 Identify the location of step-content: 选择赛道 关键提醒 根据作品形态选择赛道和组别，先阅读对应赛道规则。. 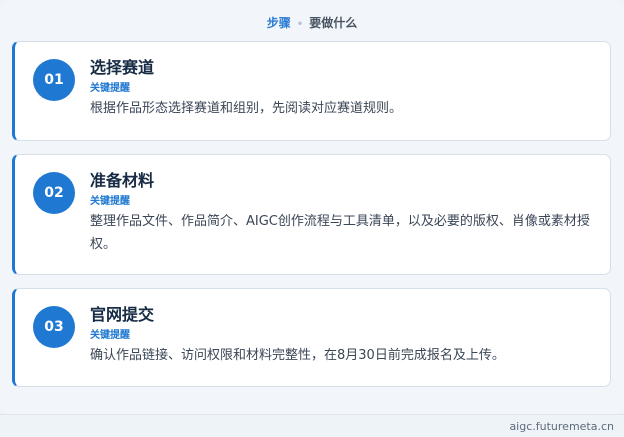
(342, 88).